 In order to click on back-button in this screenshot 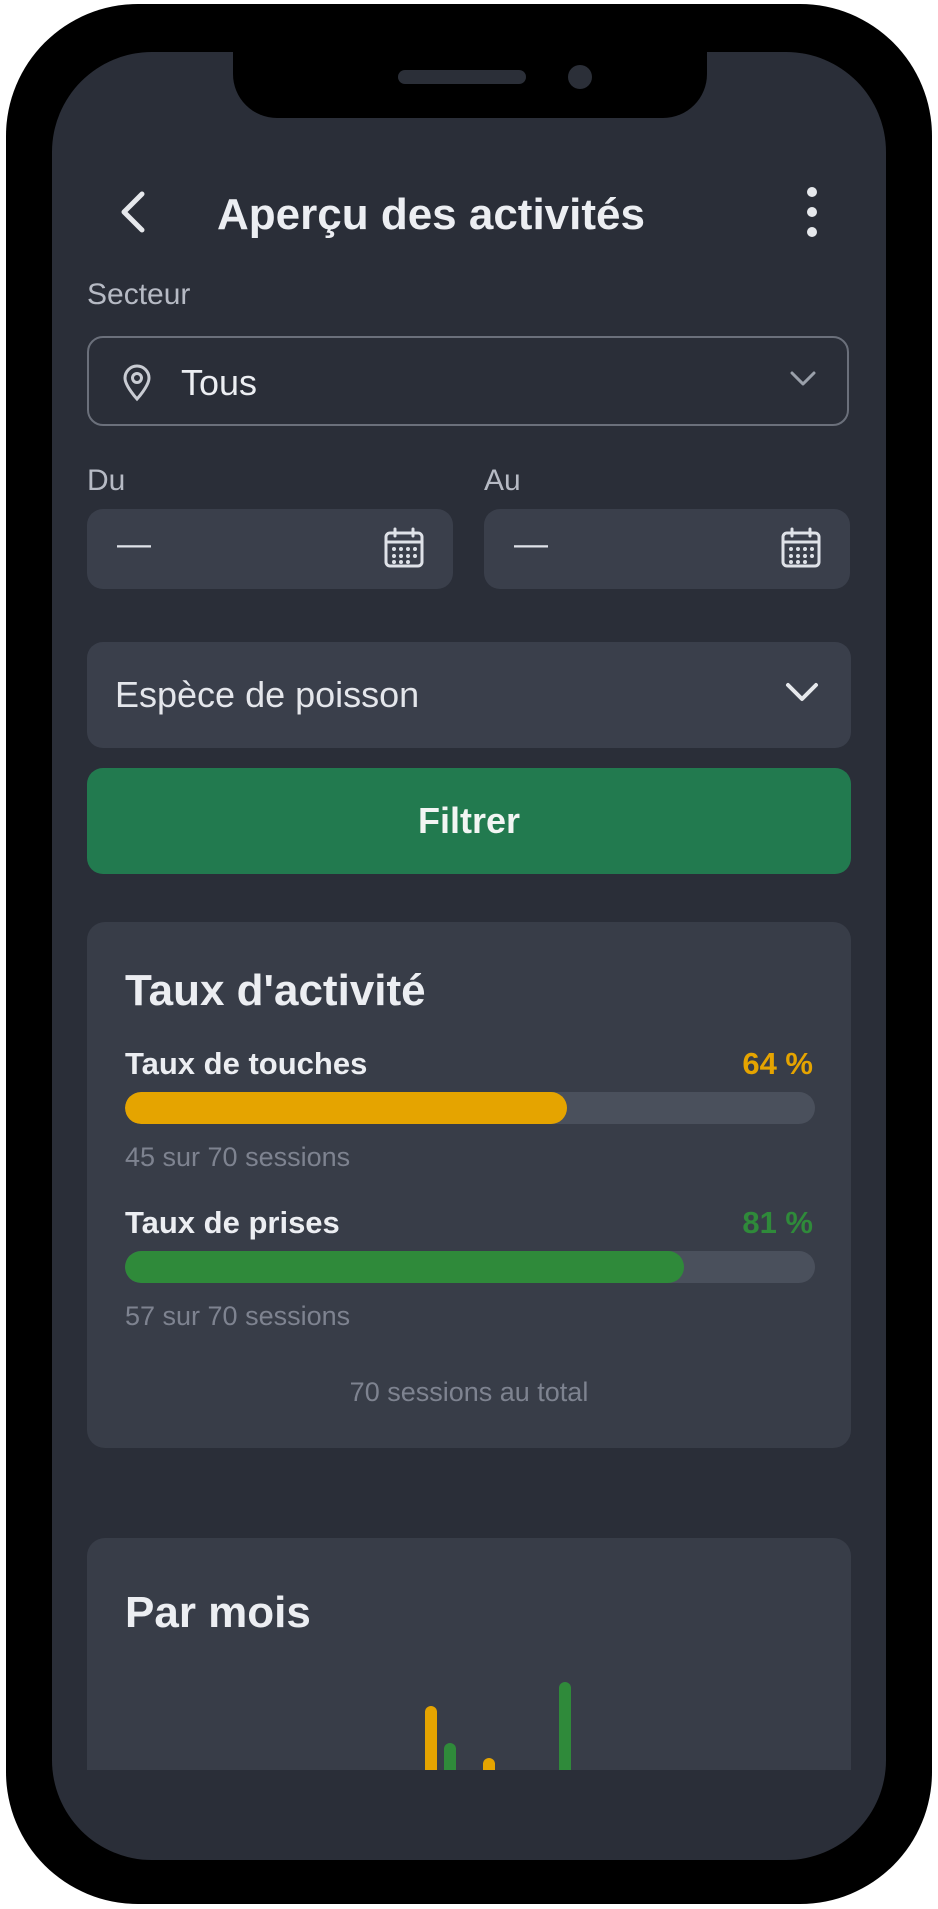, I will do `click(133, 212)`.